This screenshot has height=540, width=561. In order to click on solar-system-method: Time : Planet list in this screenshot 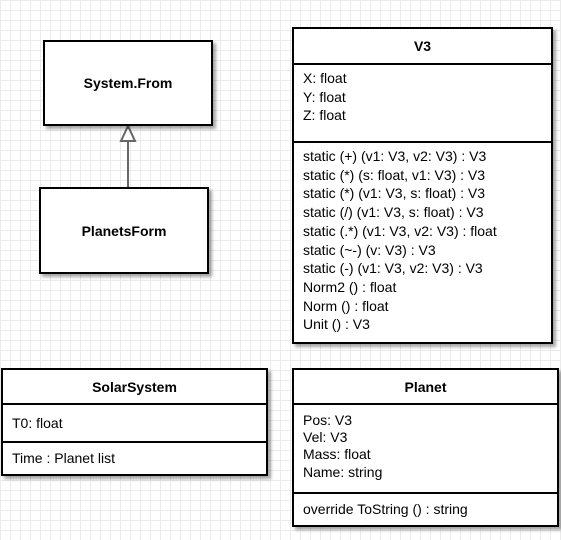, I will do `click(63, 458)`.